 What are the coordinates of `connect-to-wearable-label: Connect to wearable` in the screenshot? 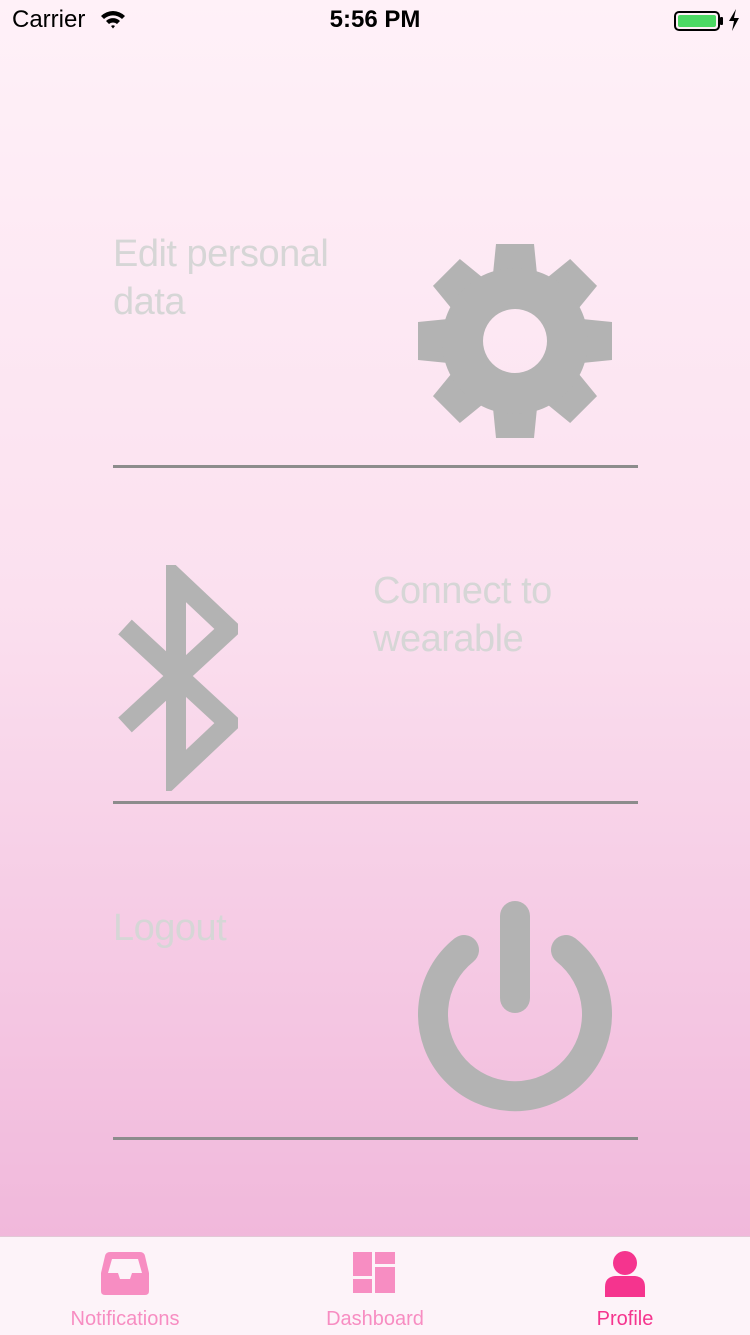 It's located at (462, 615).